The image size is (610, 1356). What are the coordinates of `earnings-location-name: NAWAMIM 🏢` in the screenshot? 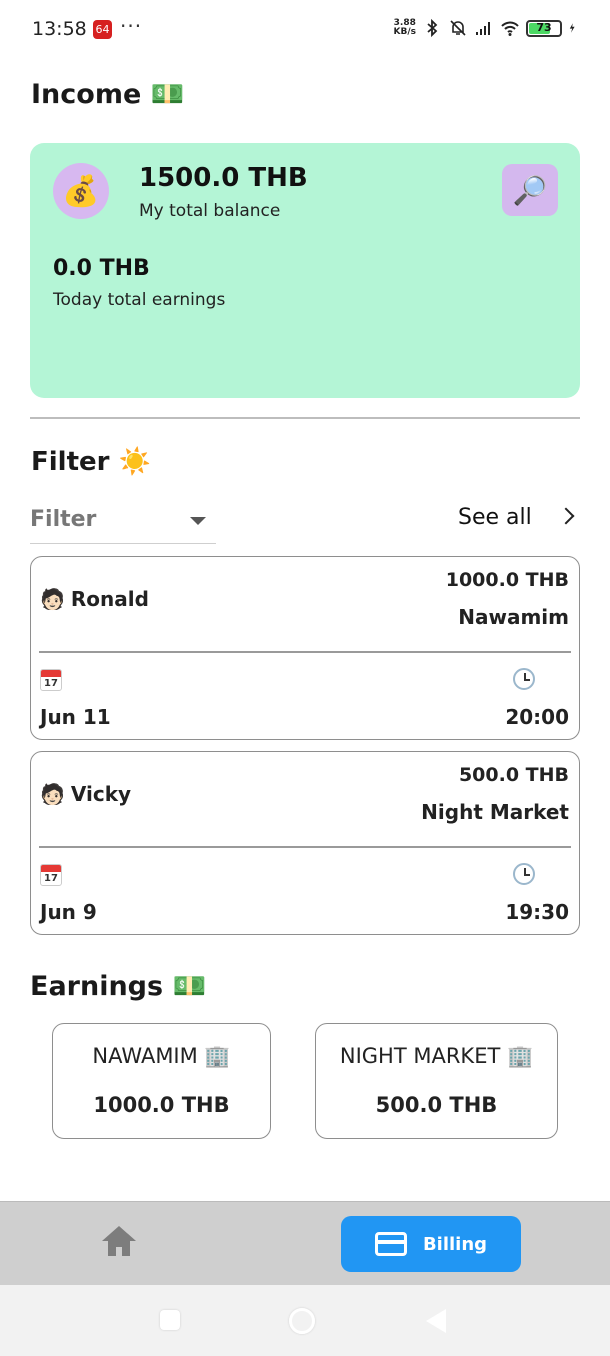 It's located at (161, 1056).